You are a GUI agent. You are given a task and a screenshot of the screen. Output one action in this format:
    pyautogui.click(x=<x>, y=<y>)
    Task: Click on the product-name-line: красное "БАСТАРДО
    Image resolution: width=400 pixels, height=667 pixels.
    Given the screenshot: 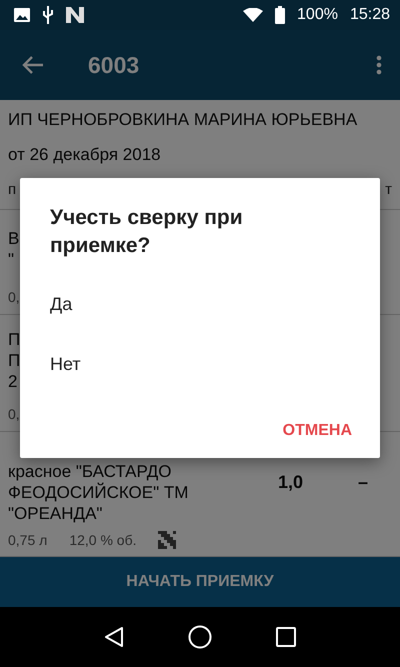 What is the action you would take?
    pyautogui.click(x=90, y=471)
    